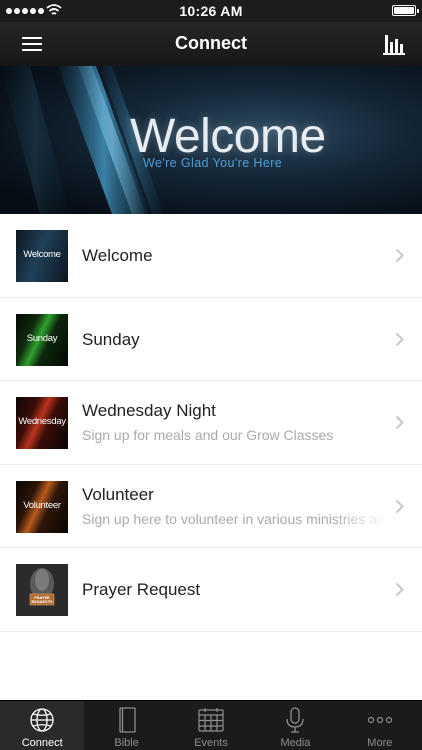 Image resolution: width=422 pixels, height=750 pixels. Describe the element at coordinates (380, 743) in the screenshot. I see `tab-label: More` at that location.